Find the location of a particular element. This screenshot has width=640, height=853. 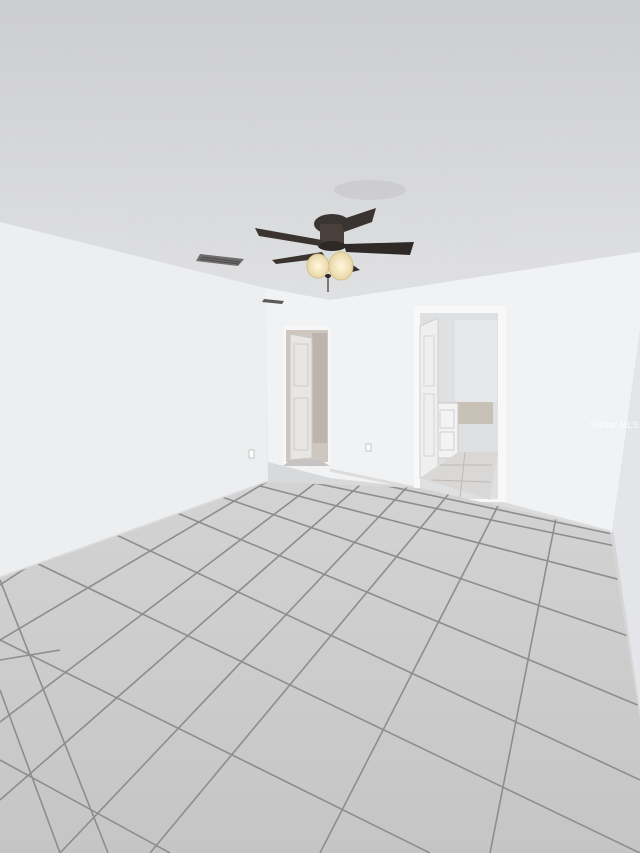

open-door-bathroom is located at coordinates (460, 404).